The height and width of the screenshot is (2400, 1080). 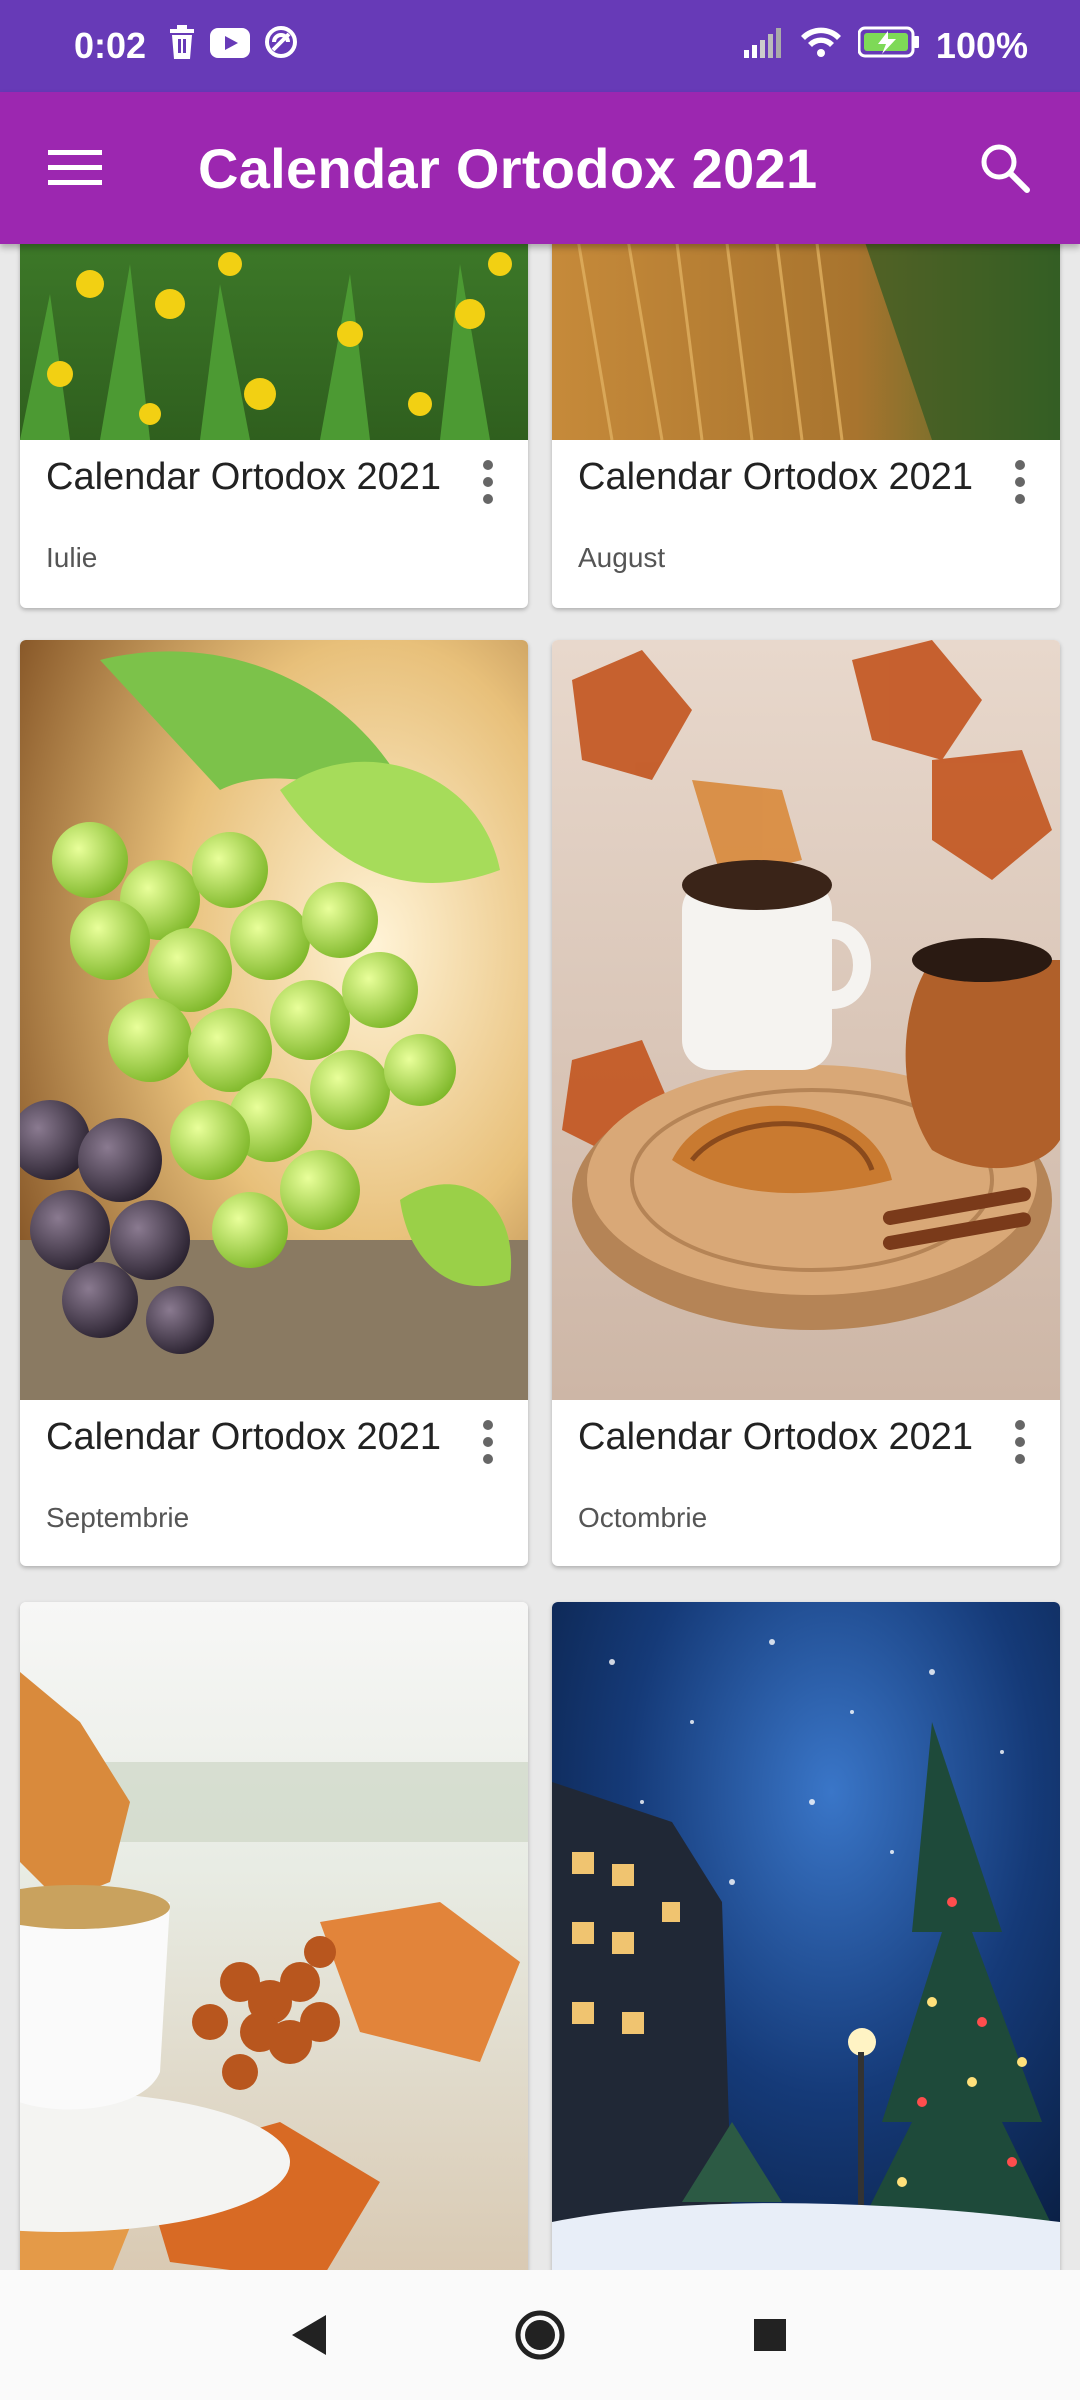 I want to click on youtube-icon, so click(x=230, y=46).